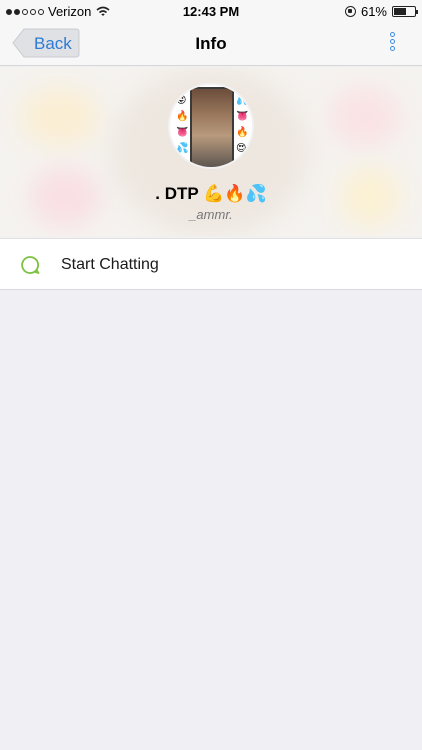 This screenshot has height=750, width=422. I want to click on page-title: Info, so click(211, 43).